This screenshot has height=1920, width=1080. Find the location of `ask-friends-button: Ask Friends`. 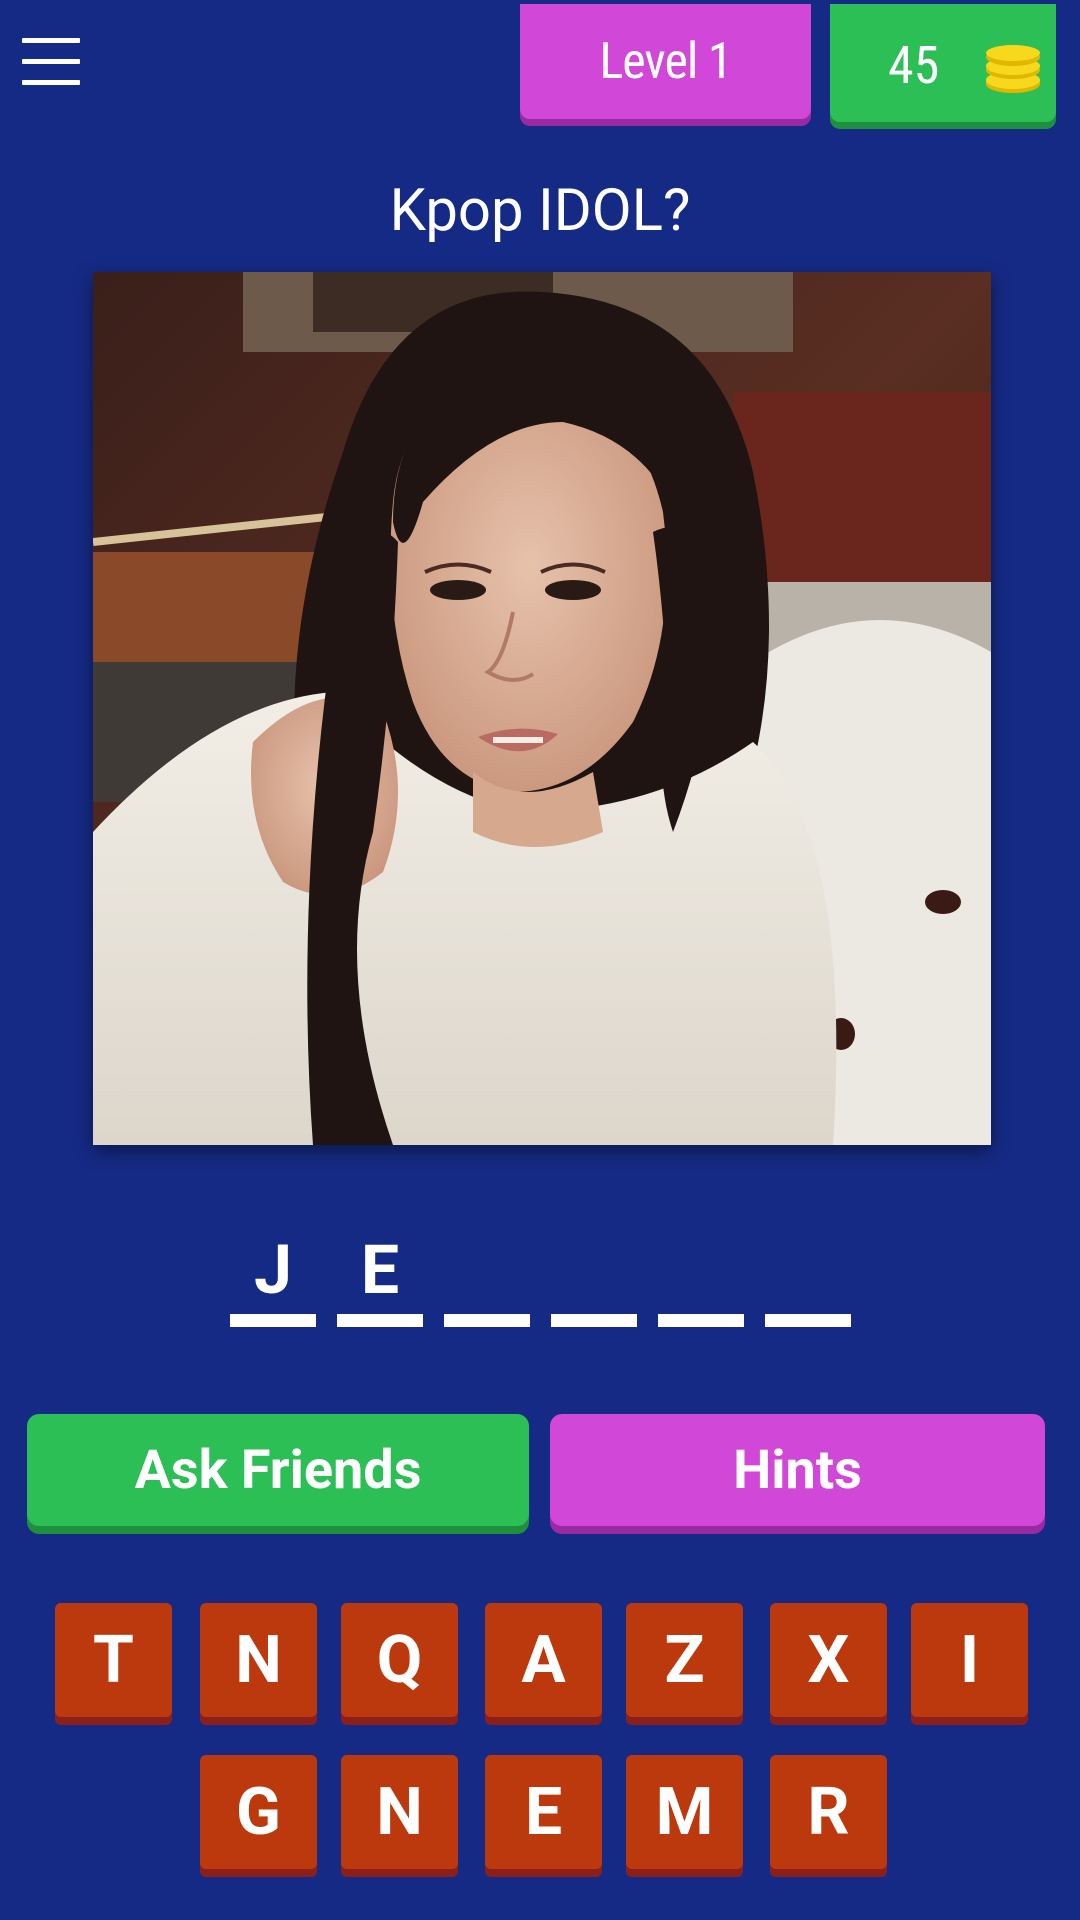

ask-friends-button: Ask Friends is located at coordinates (278, 1470).